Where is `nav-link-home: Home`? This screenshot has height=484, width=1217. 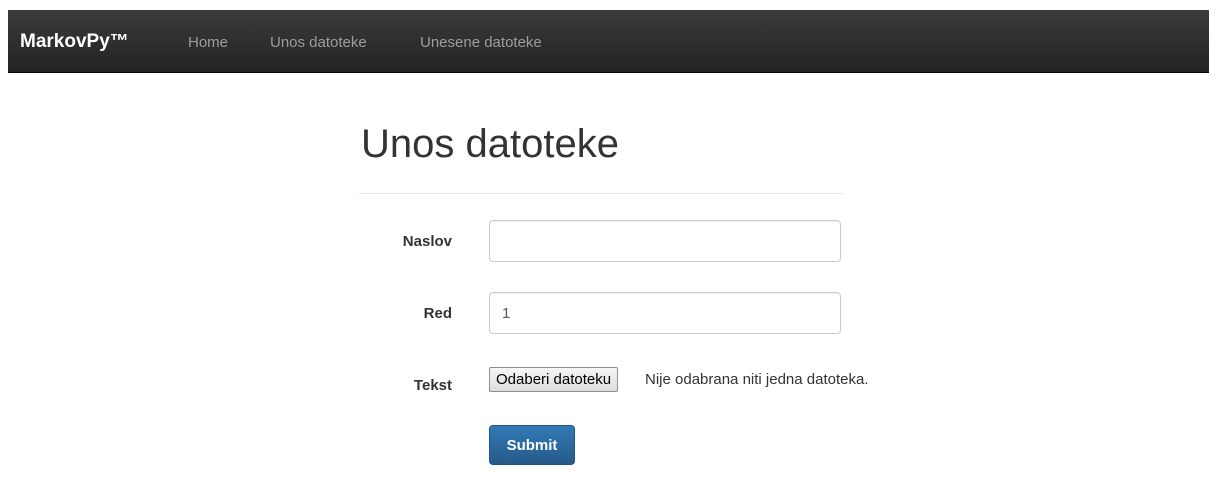
nav-link-home: Home is located at coordinates (208, 42).